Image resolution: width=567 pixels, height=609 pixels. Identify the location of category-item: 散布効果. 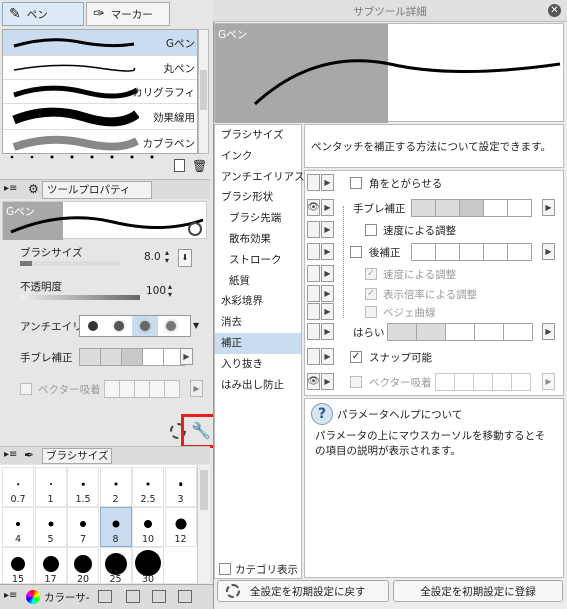
(258, 239).